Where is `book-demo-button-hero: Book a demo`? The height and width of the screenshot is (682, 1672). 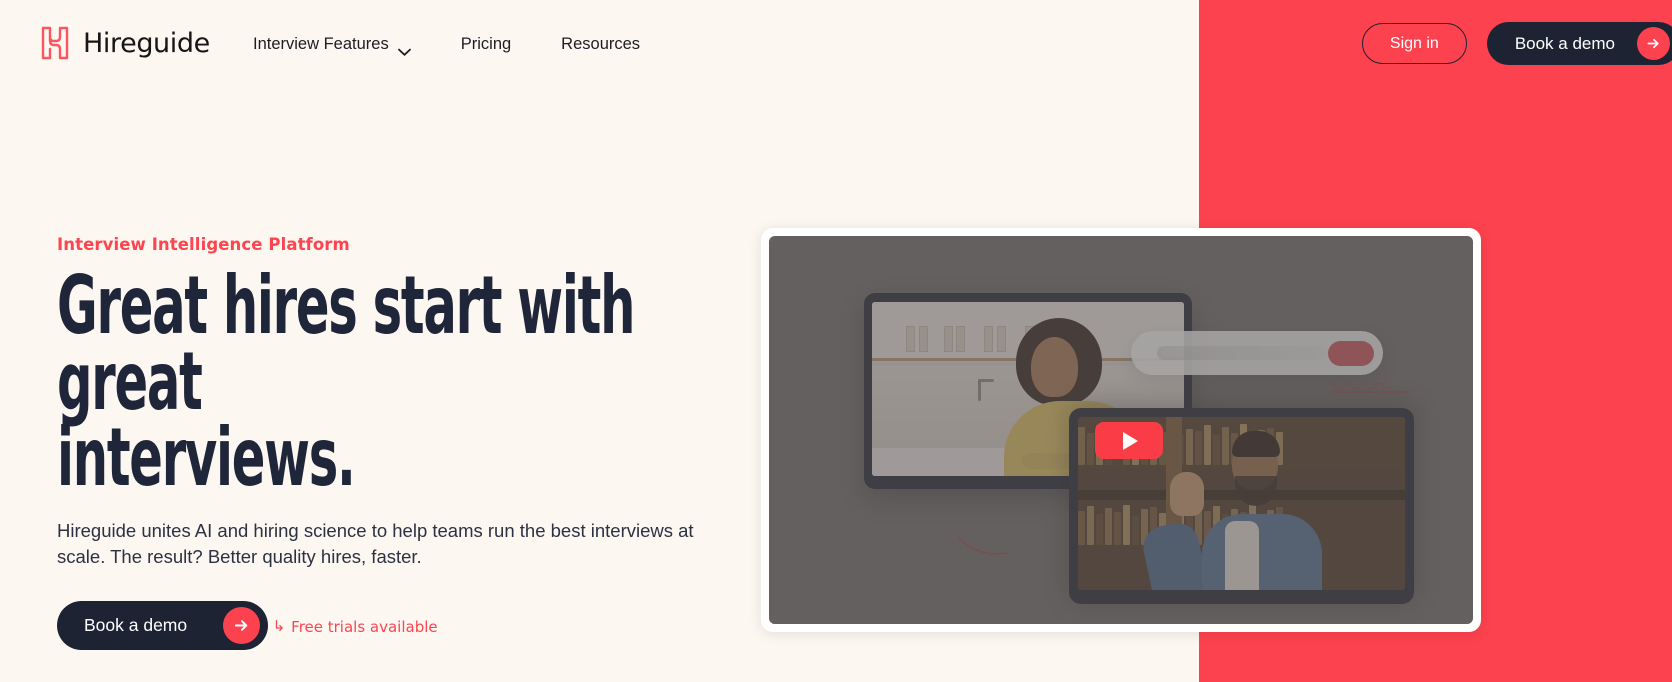
book-demo-button-hero: Book a demo is located at coordinates (163, 626).